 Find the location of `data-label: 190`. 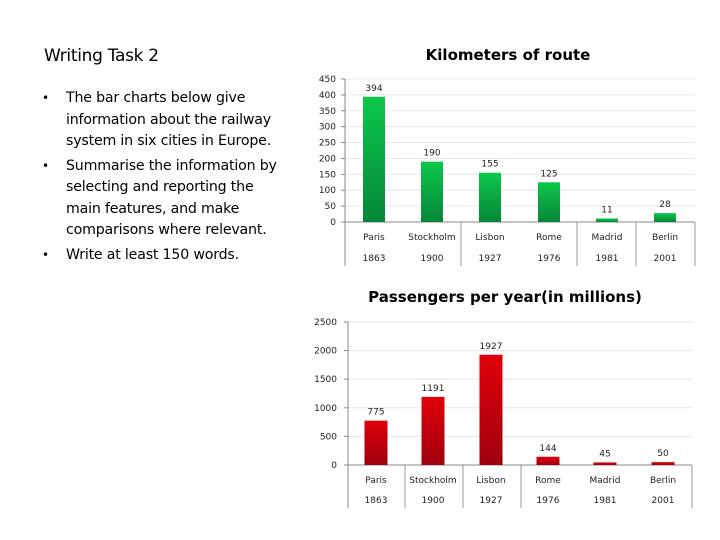

data-label: 190 is located at coordinates (431, 154).